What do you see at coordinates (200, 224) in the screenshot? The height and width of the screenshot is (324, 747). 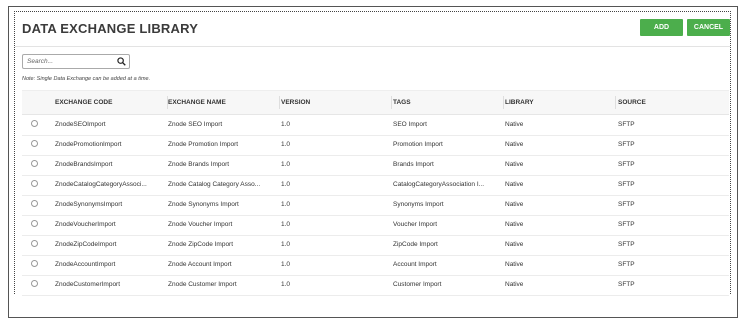 I see `cell-exchange-name: Znode Voucher Import` at bounding box center [200, 224].